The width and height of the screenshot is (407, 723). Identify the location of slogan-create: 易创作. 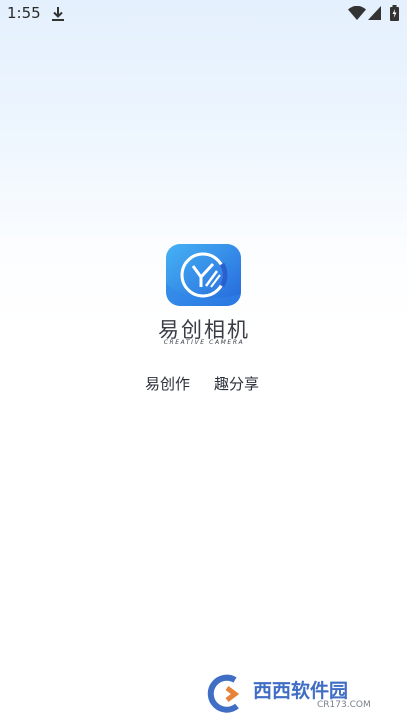
(168, 384).